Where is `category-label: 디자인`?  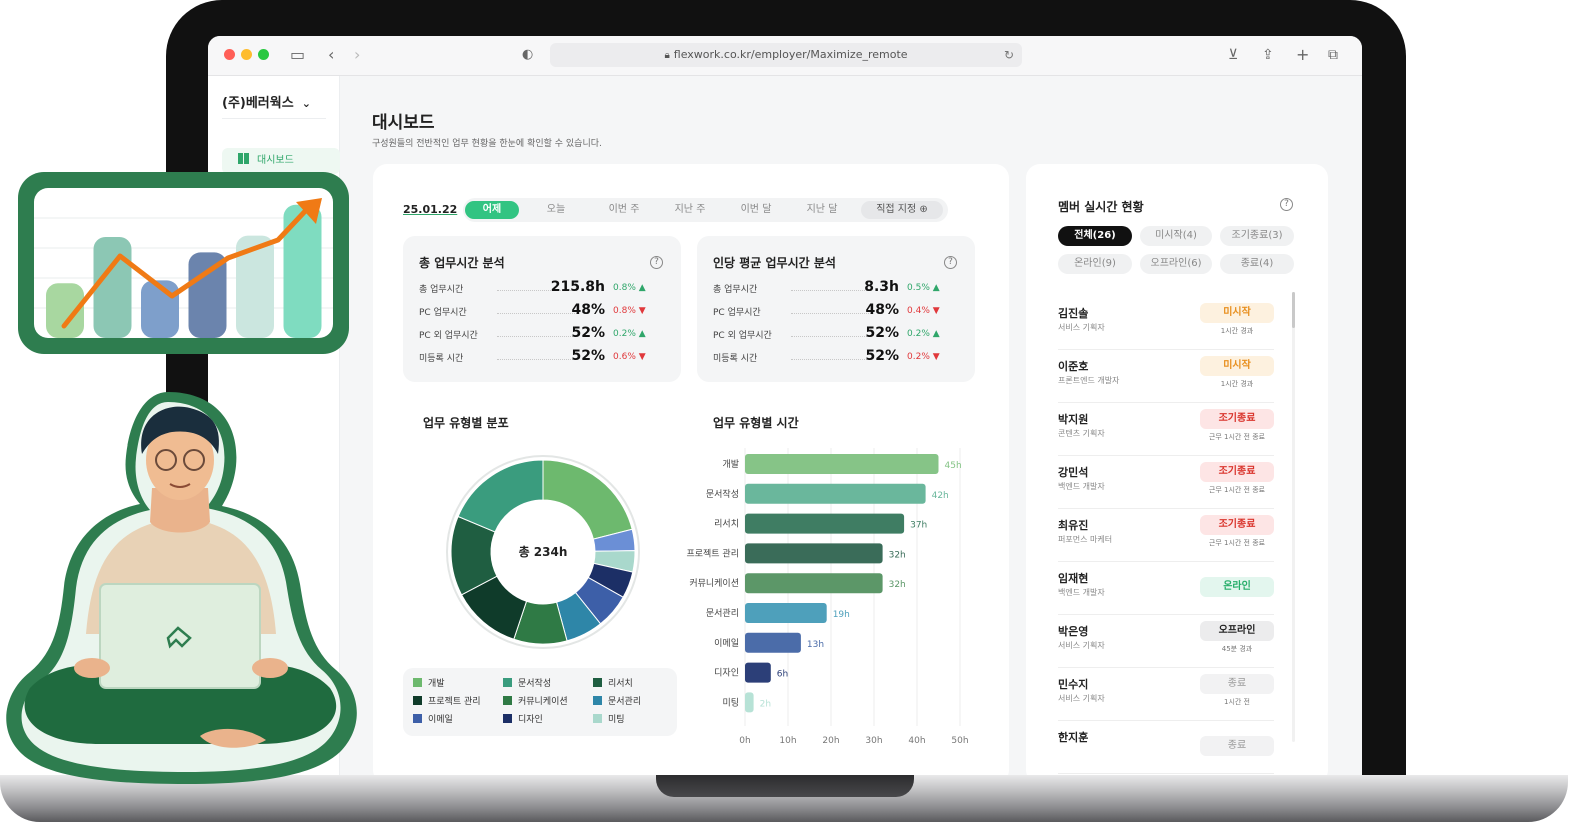
category-label: 디자인 is located at coordinates (726, 673).